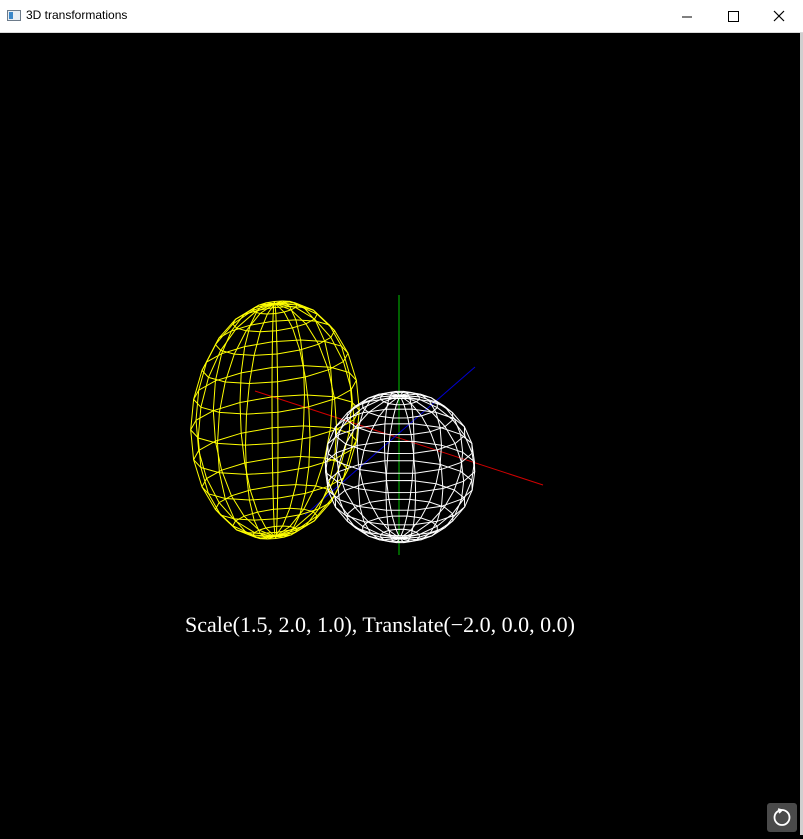 Image resolution: width=803 pixels, height=839 pixels. I want to click on window-title: 3D transformations, so click(77, 15).